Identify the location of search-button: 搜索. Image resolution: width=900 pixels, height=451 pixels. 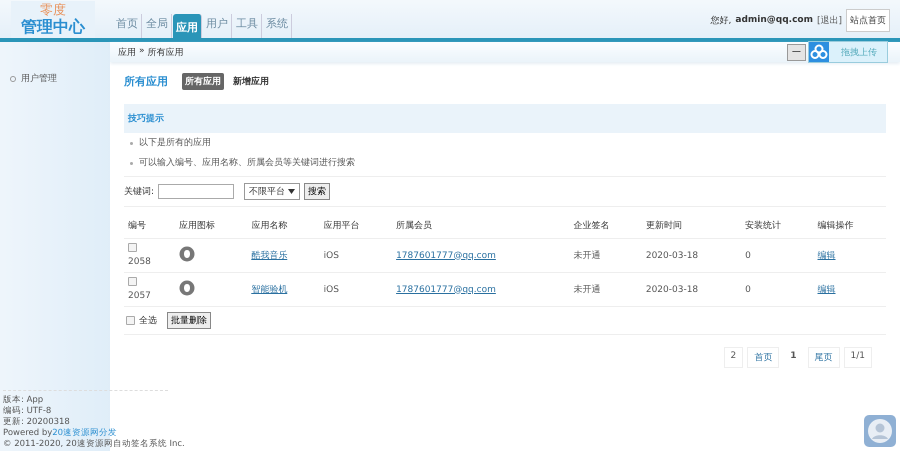
(317, 191).